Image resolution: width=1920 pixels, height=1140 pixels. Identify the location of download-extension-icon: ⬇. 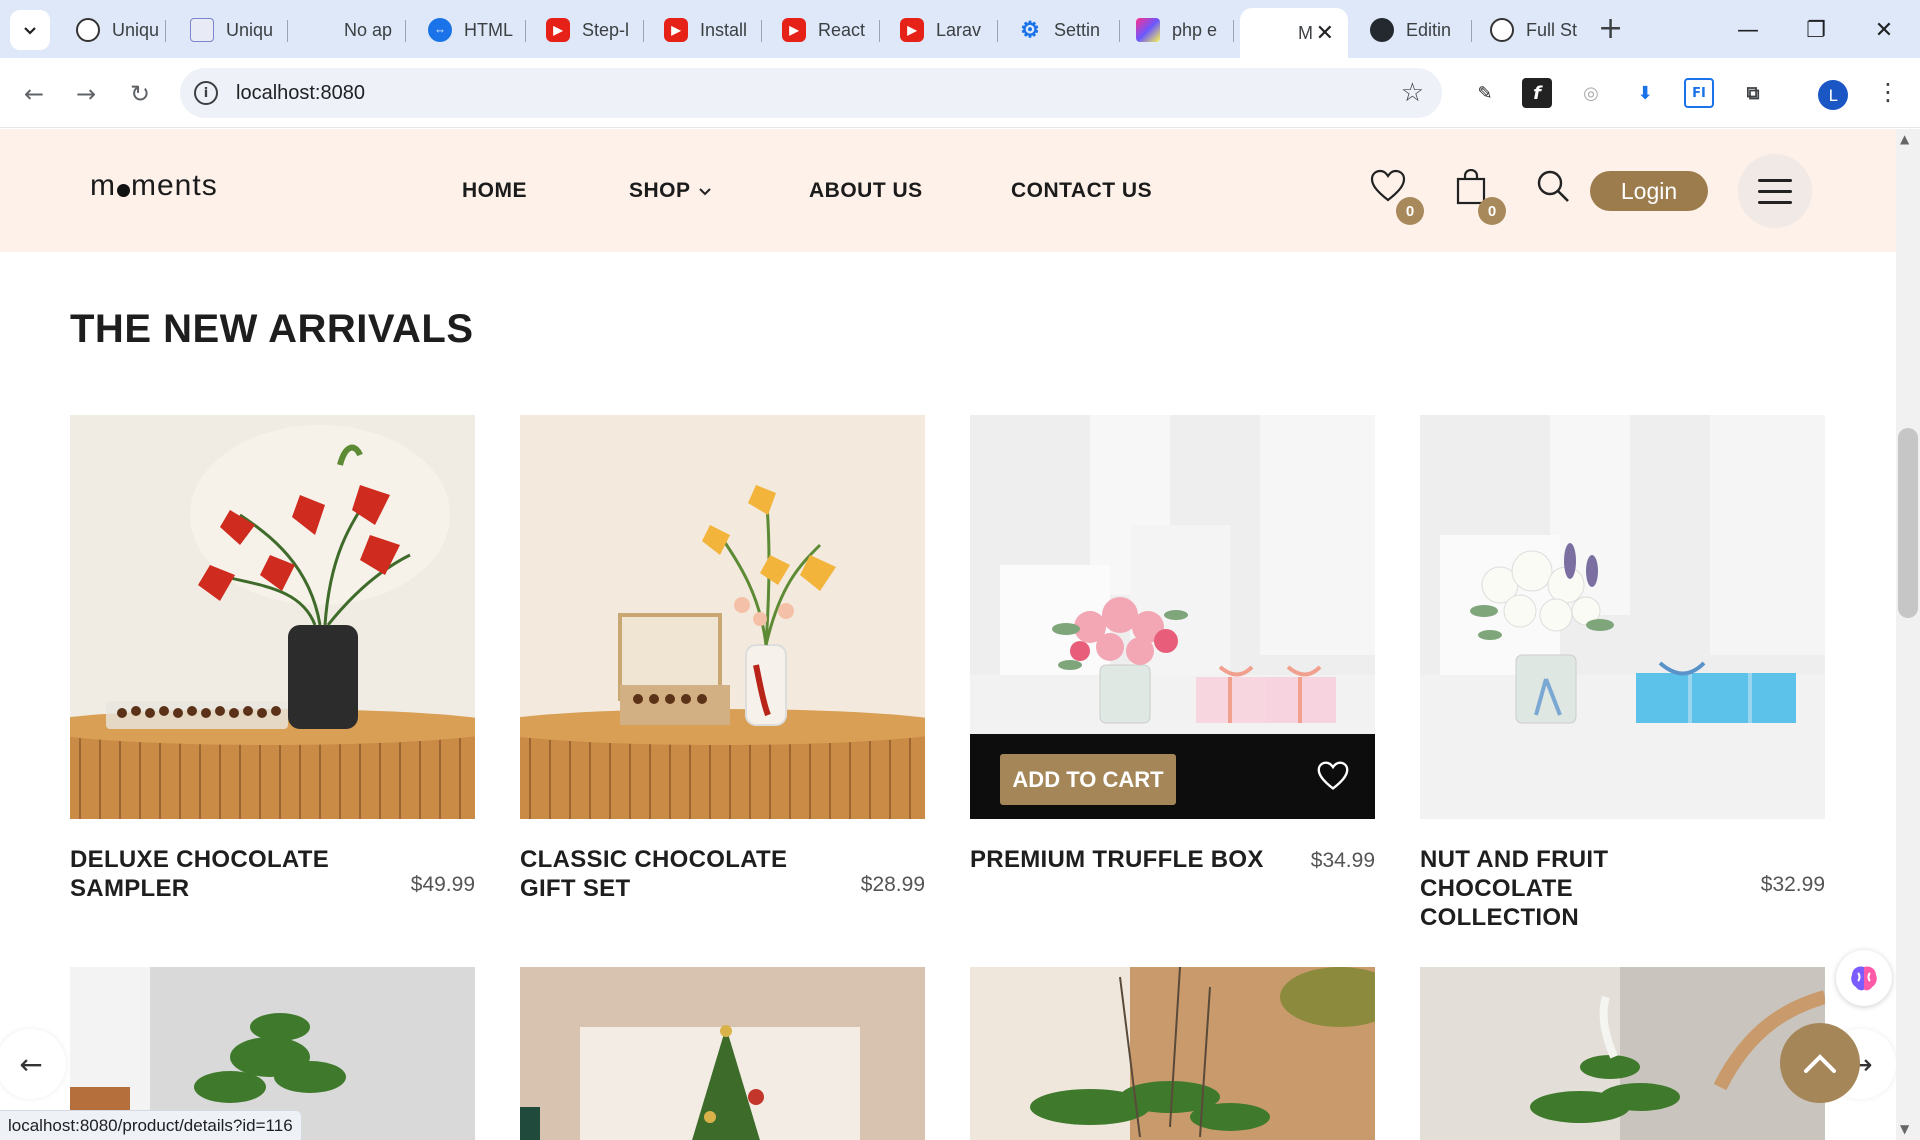
(1645, 93).